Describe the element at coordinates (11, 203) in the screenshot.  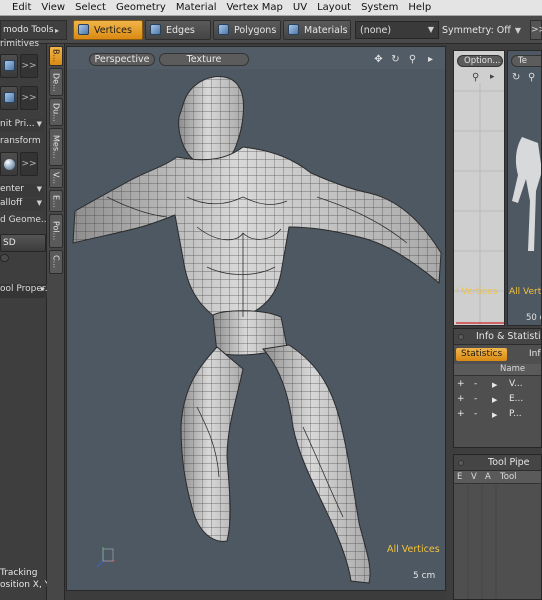
I see `falloff-label: alloff` at that location.